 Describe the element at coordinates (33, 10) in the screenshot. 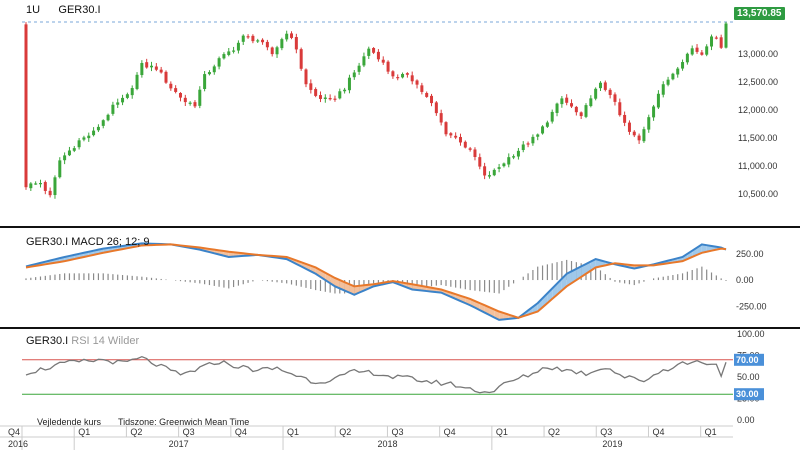

I see `interval-label: 1U` at that location.